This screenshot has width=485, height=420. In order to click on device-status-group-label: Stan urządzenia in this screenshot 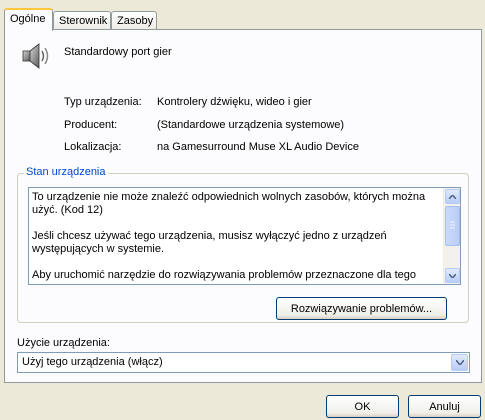, I will do `click(66, 172)`.